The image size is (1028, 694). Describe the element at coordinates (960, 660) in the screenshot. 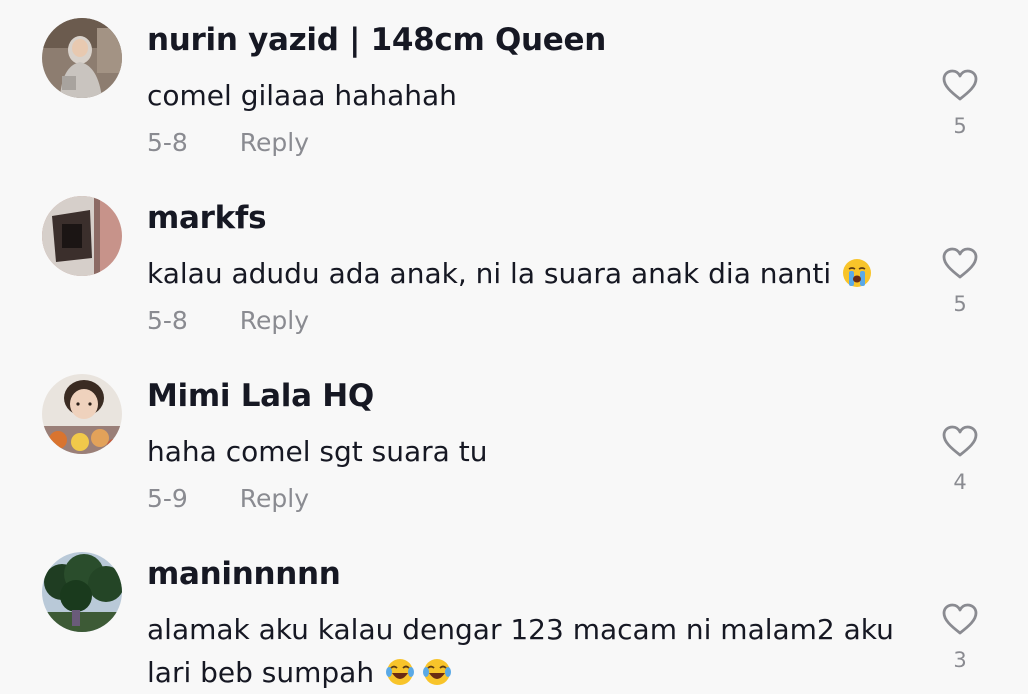

I see `like-count: 3` at that location.